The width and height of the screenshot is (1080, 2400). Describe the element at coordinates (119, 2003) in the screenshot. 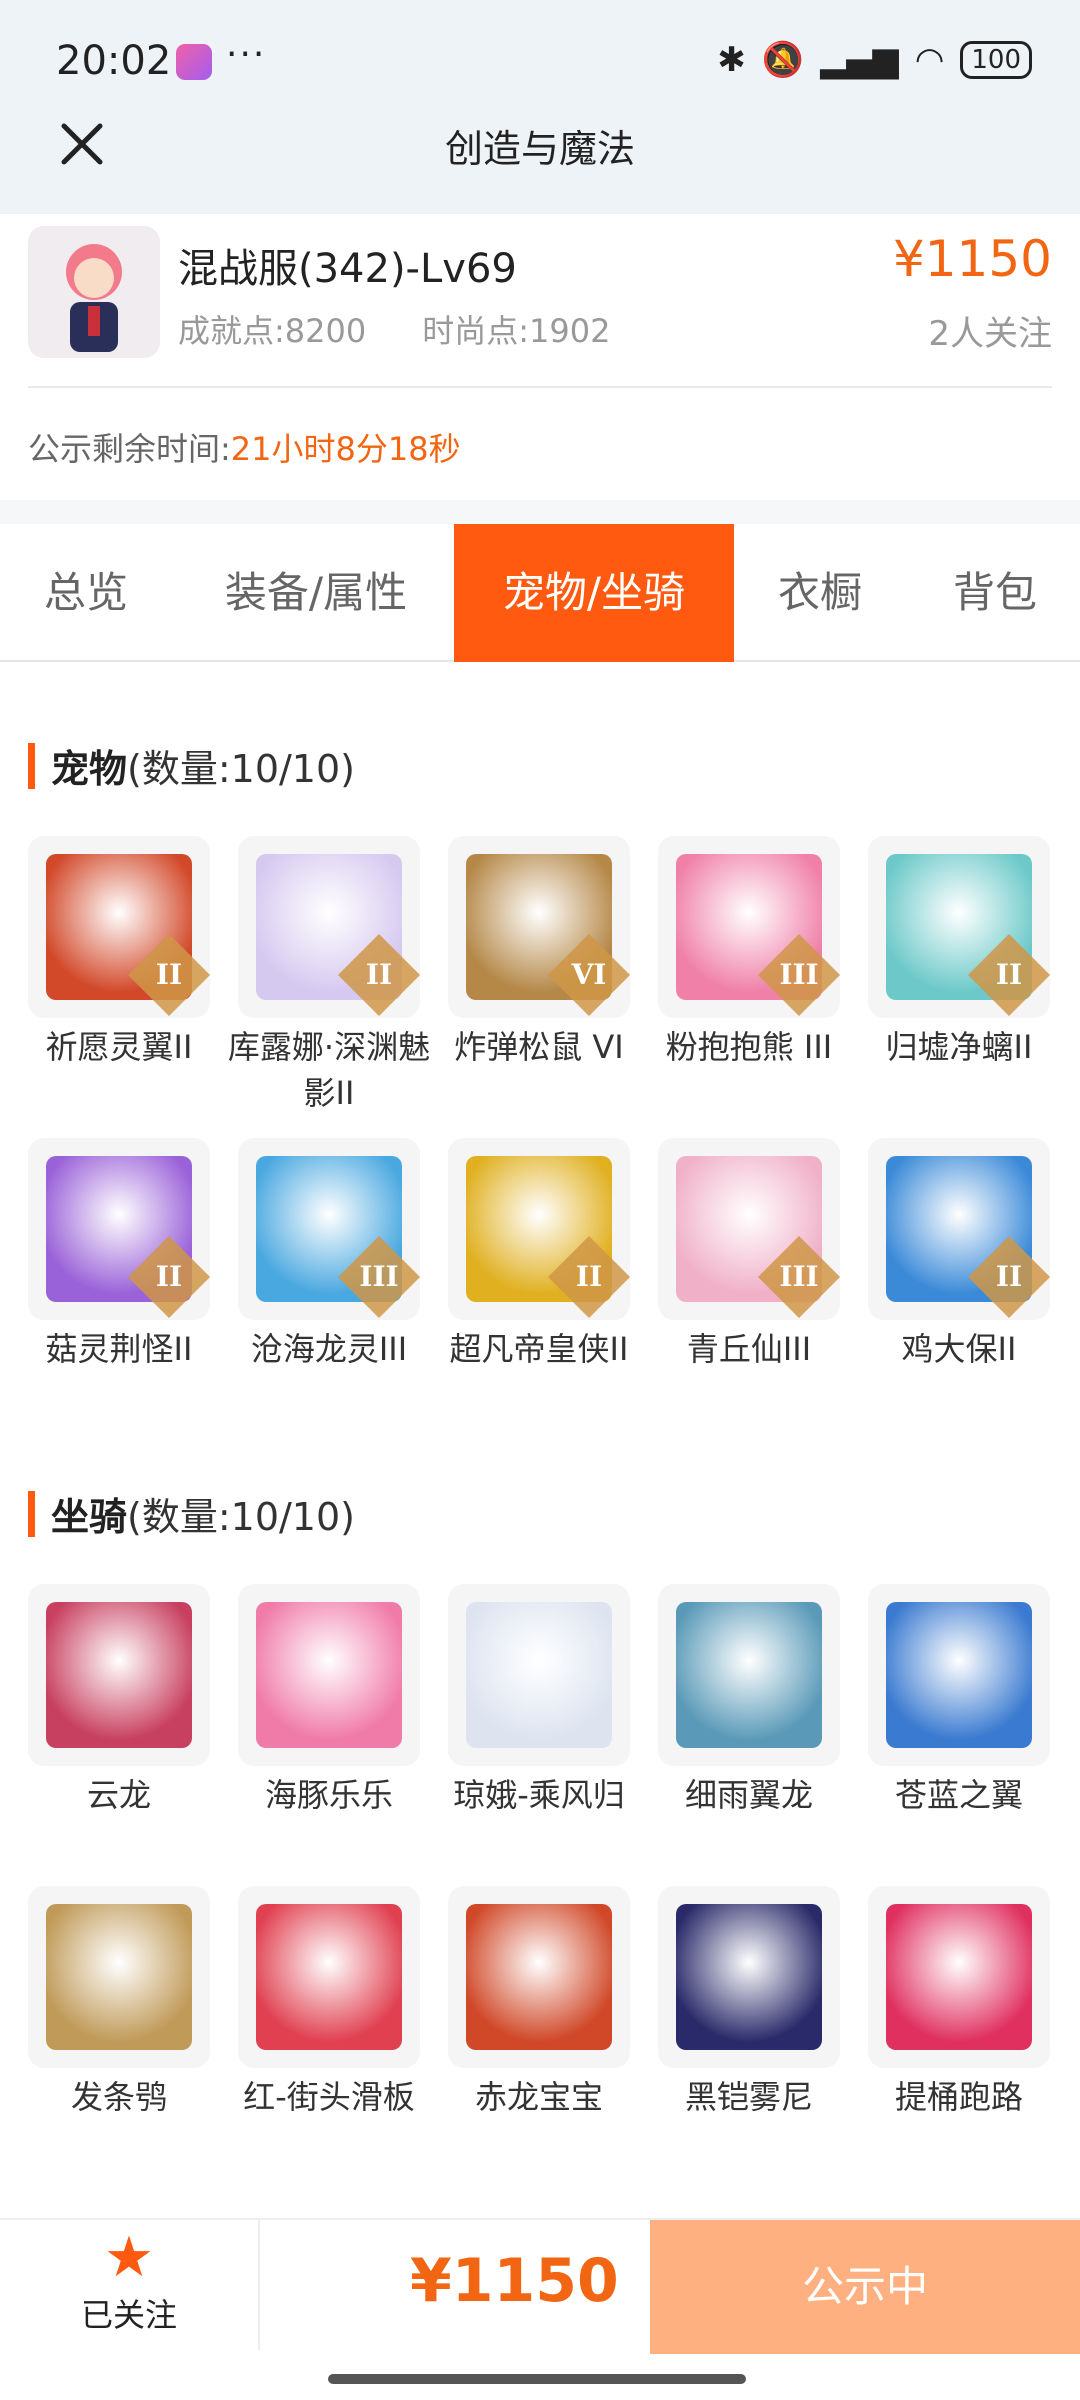

I see `mount-item: 发条鸮` at that location.